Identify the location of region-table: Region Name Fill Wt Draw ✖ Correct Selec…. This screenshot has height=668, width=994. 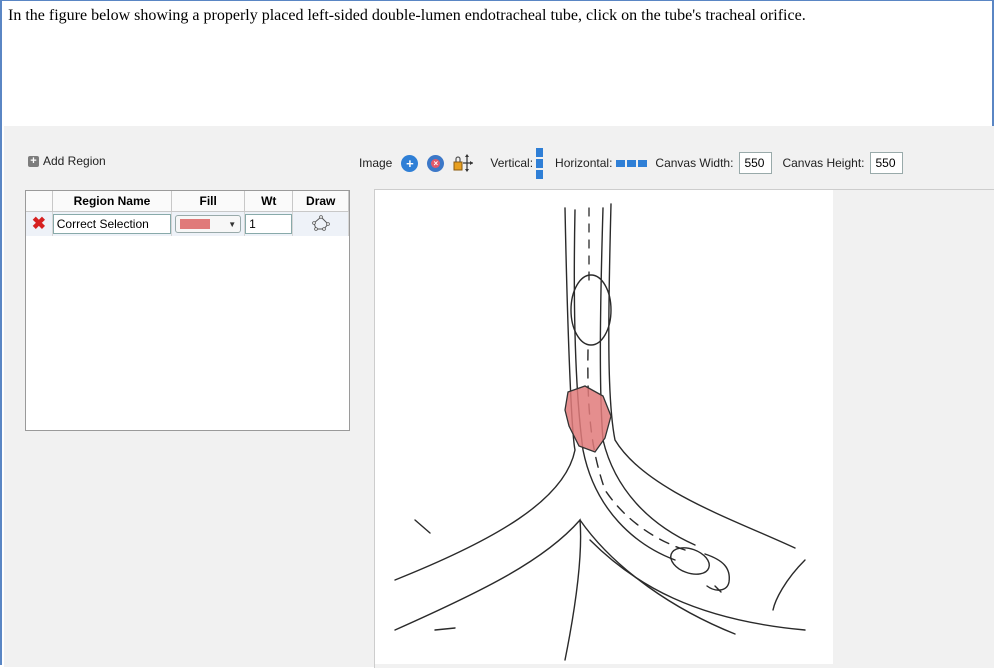
(187, 213).